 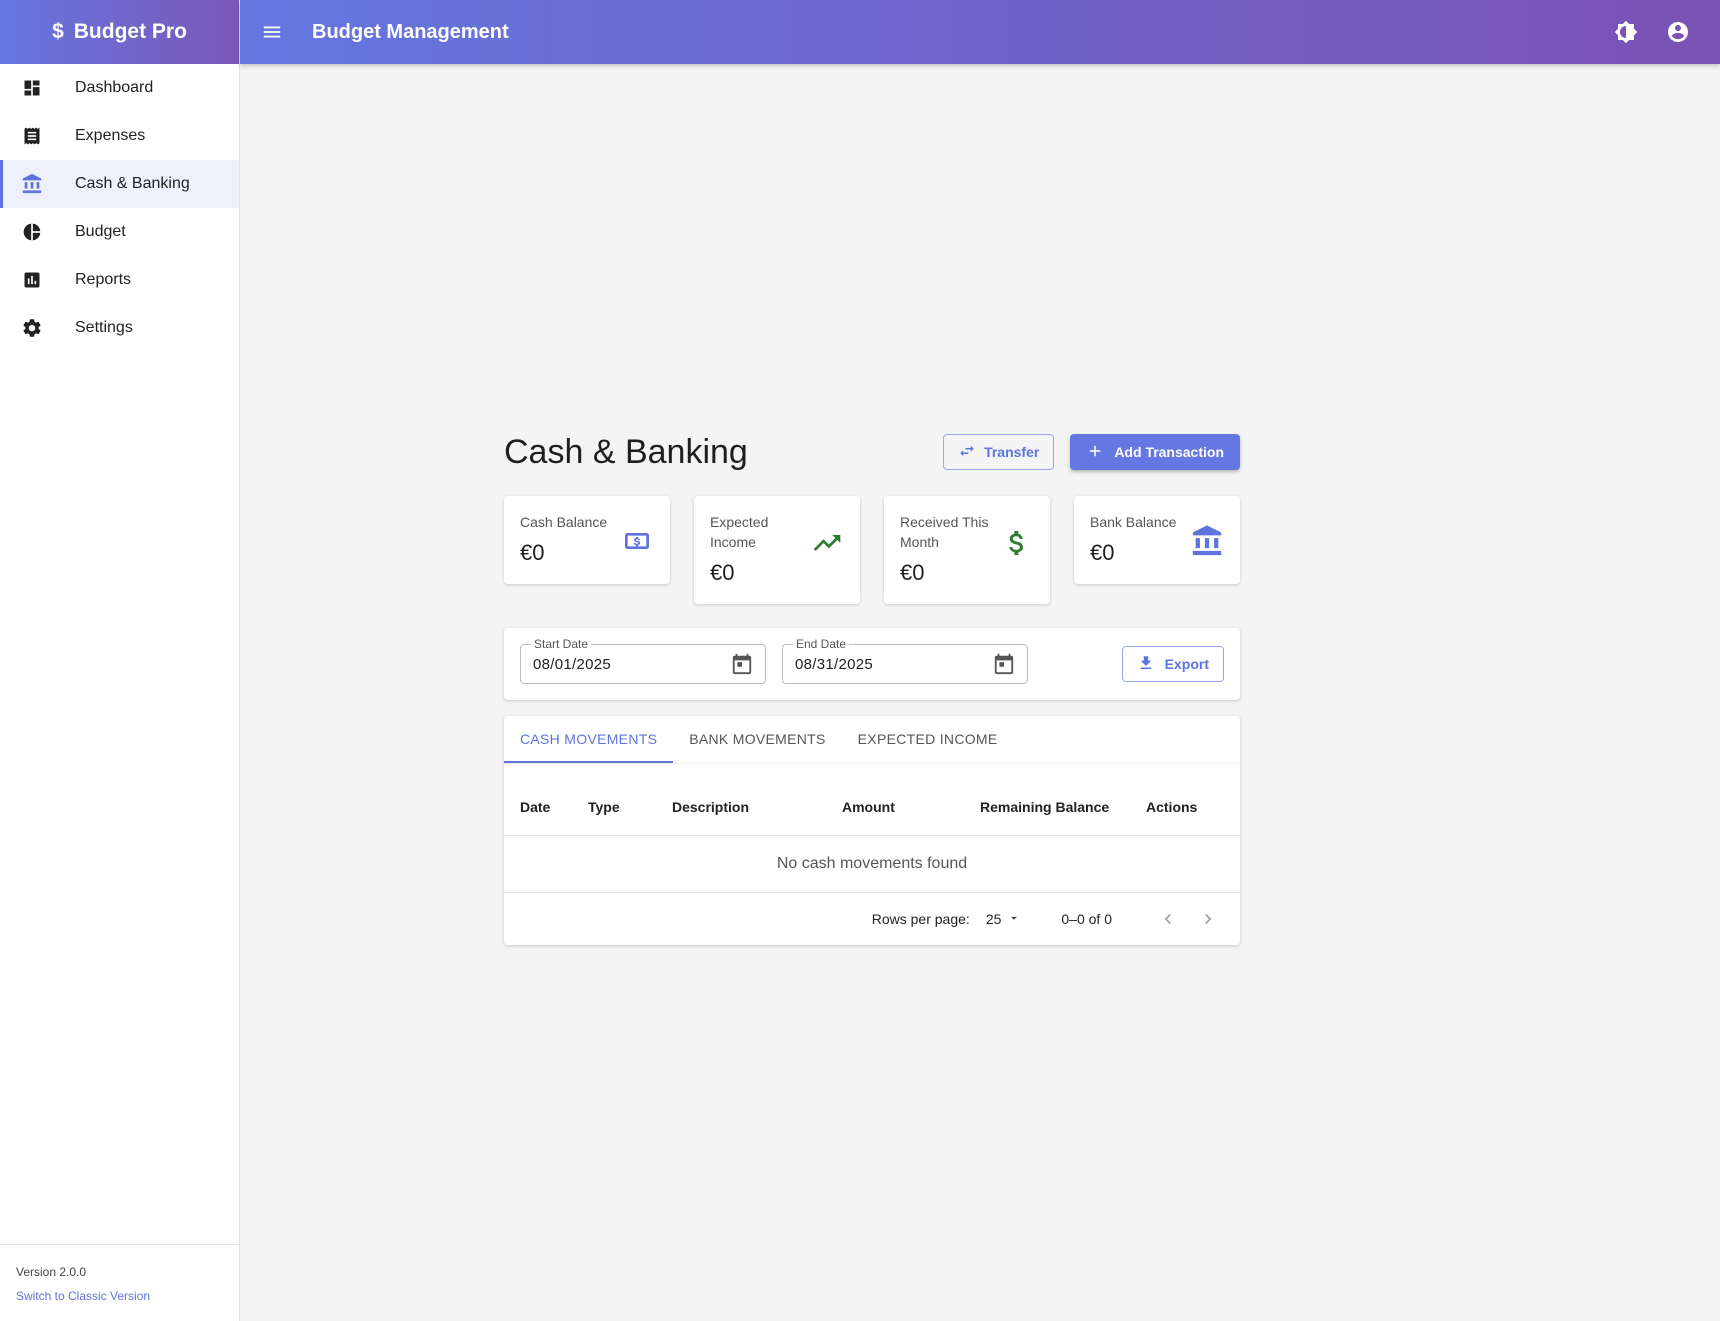 I want to click on export-button: Export, so click(x=1172, y=664).